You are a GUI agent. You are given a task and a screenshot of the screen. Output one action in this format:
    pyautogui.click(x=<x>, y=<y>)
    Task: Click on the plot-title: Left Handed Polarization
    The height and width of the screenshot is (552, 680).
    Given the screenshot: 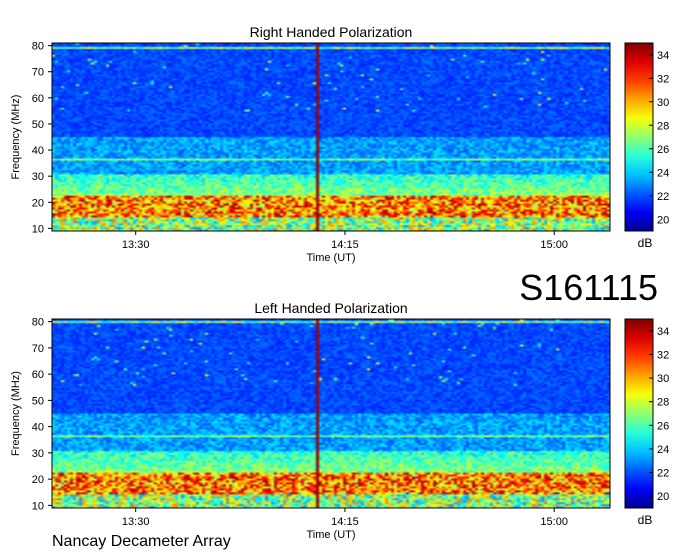 What is the action you would take?
    pyautogui.click(x=330, y=308)
    